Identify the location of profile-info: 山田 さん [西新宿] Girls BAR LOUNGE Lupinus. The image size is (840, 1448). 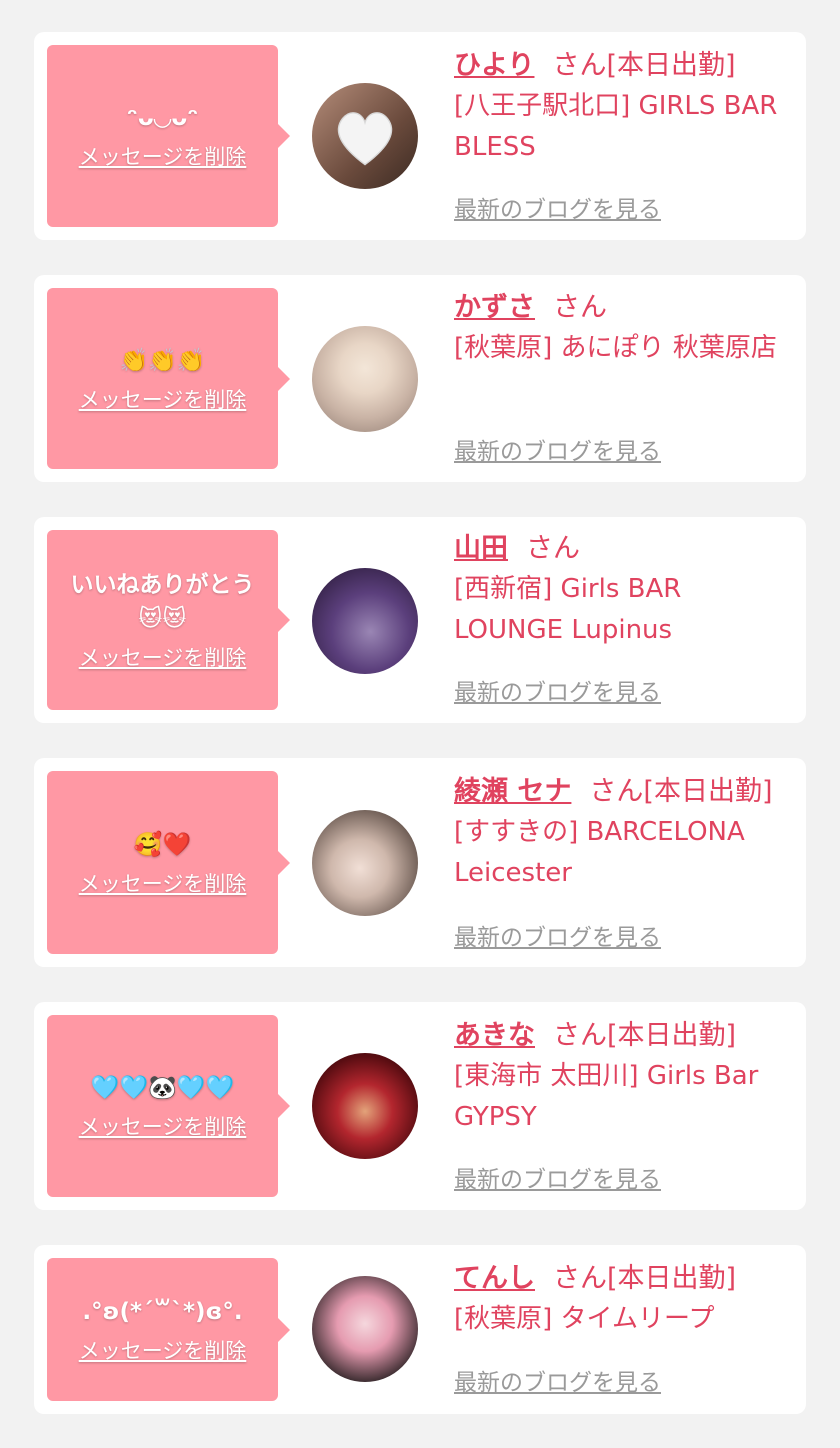
(620, 590).